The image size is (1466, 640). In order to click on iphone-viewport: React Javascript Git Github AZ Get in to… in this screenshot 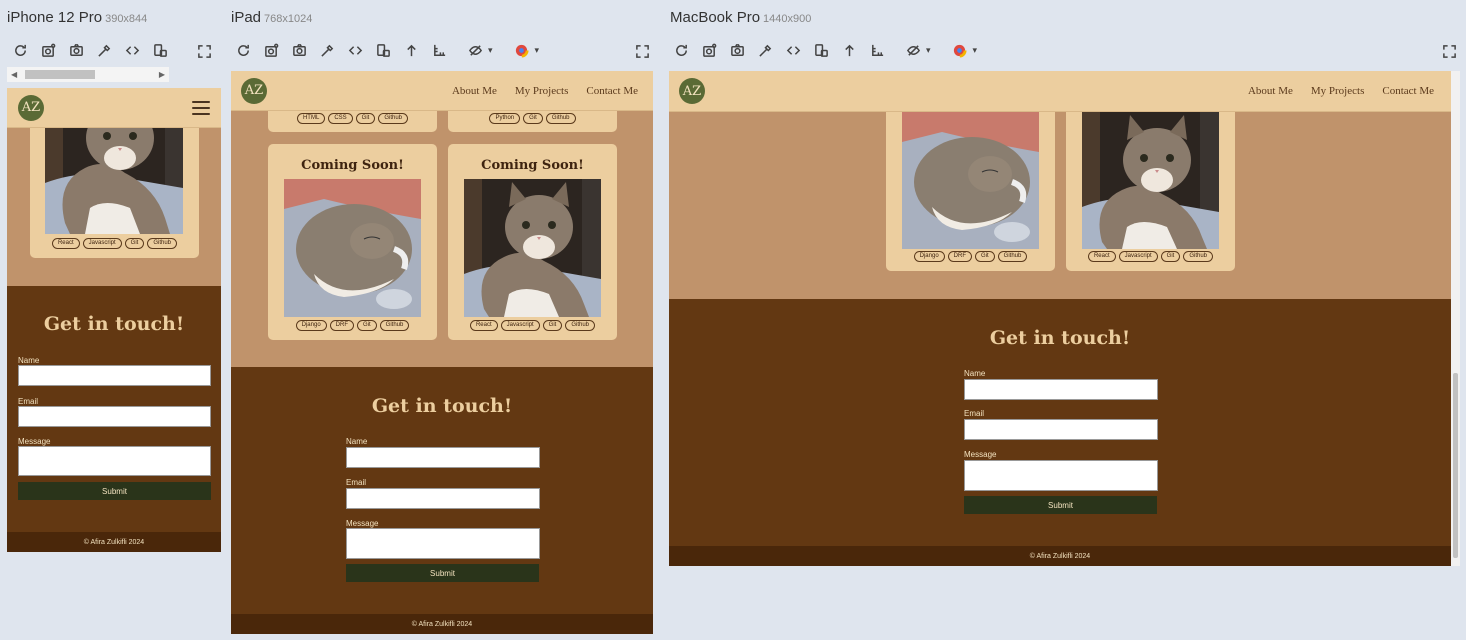, I will do `click(114, 320)`.